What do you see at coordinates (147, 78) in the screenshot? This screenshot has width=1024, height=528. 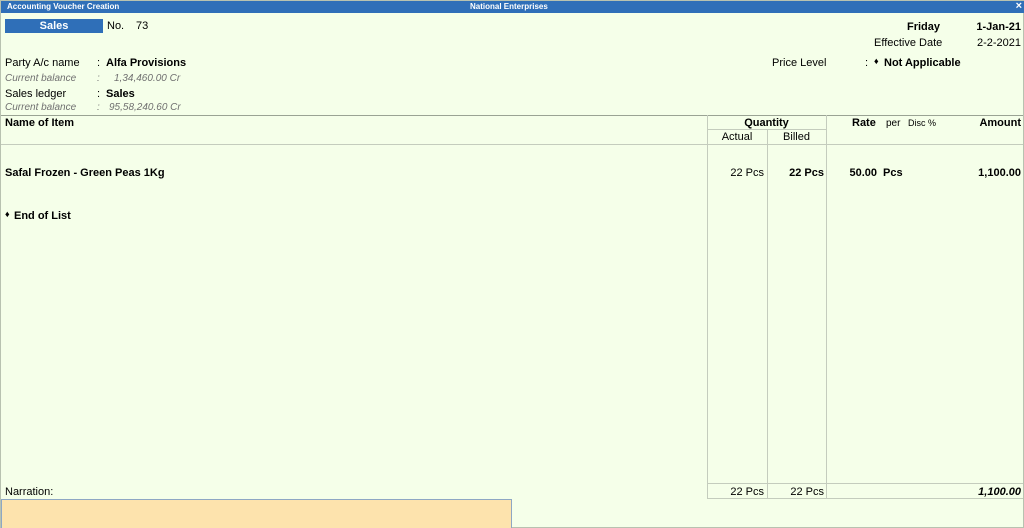 I see `party-balance-value: 1,34,460.00 Cr` at bounding box center [147, 78].